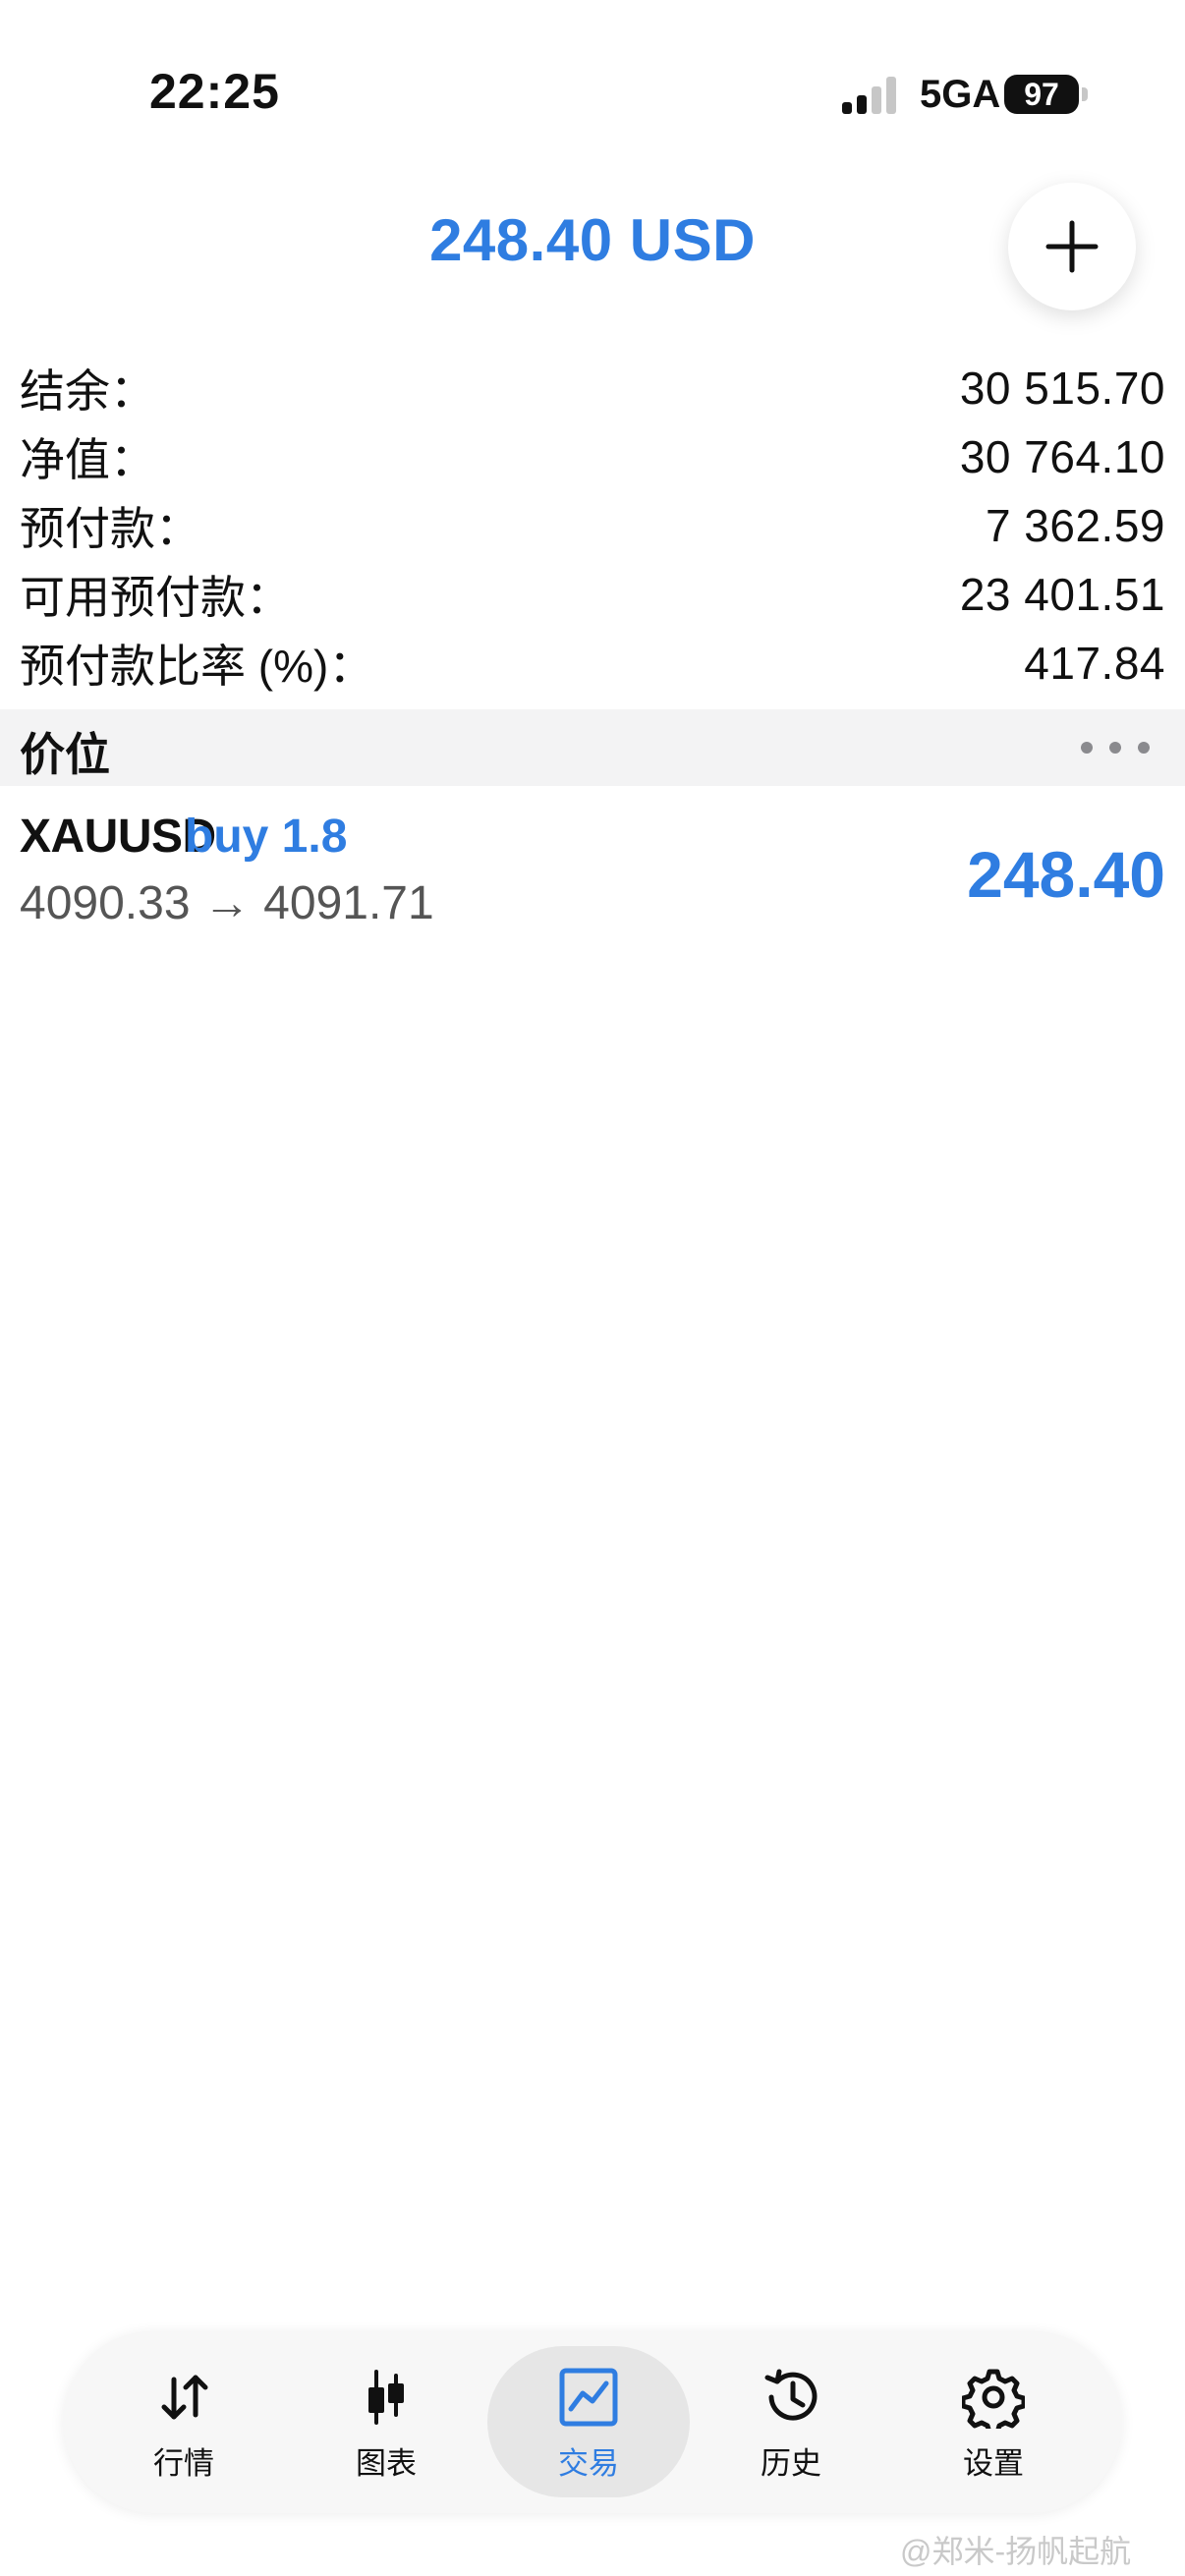 The height and width of the screenshot is (2576, 1185). Describe the element at coordinates (88, 459) in the screenshot. I see `equity-label: 净值：` at that location.